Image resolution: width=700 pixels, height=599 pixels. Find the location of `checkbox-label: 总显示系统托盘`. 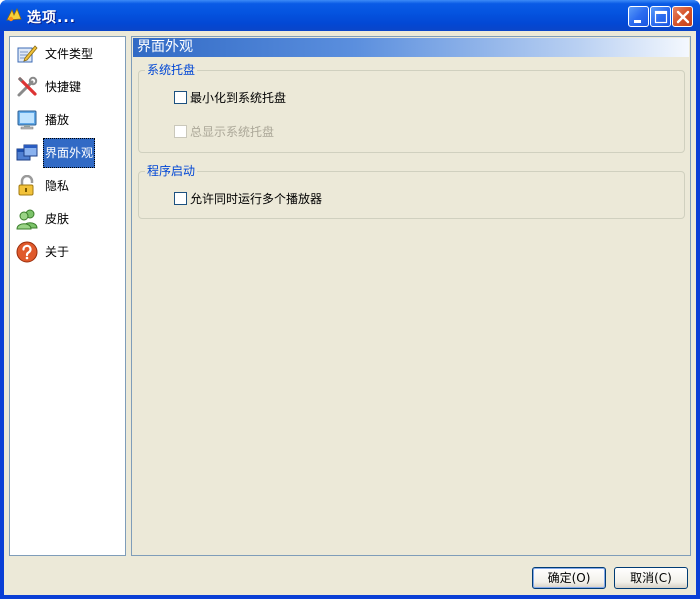

checkbox-label: 总显示系统托盘 is located at coordinates (232, 132).